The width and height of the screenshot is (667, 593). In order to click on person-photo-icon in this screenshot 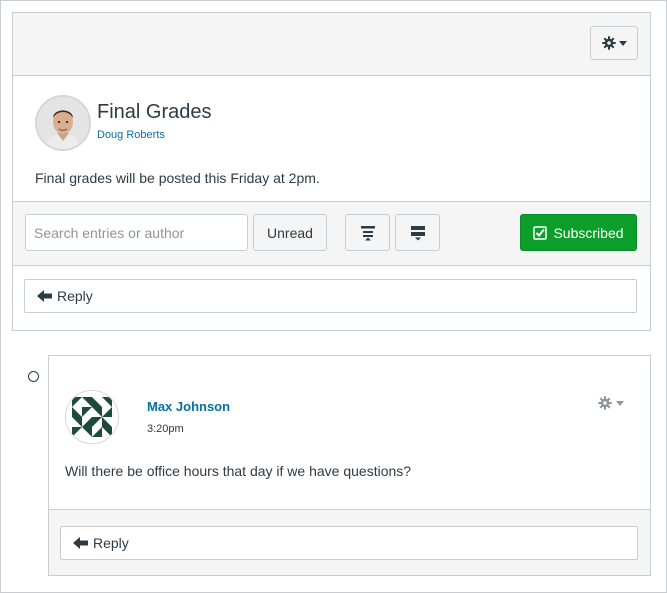, I will do `click(63, 123)`.